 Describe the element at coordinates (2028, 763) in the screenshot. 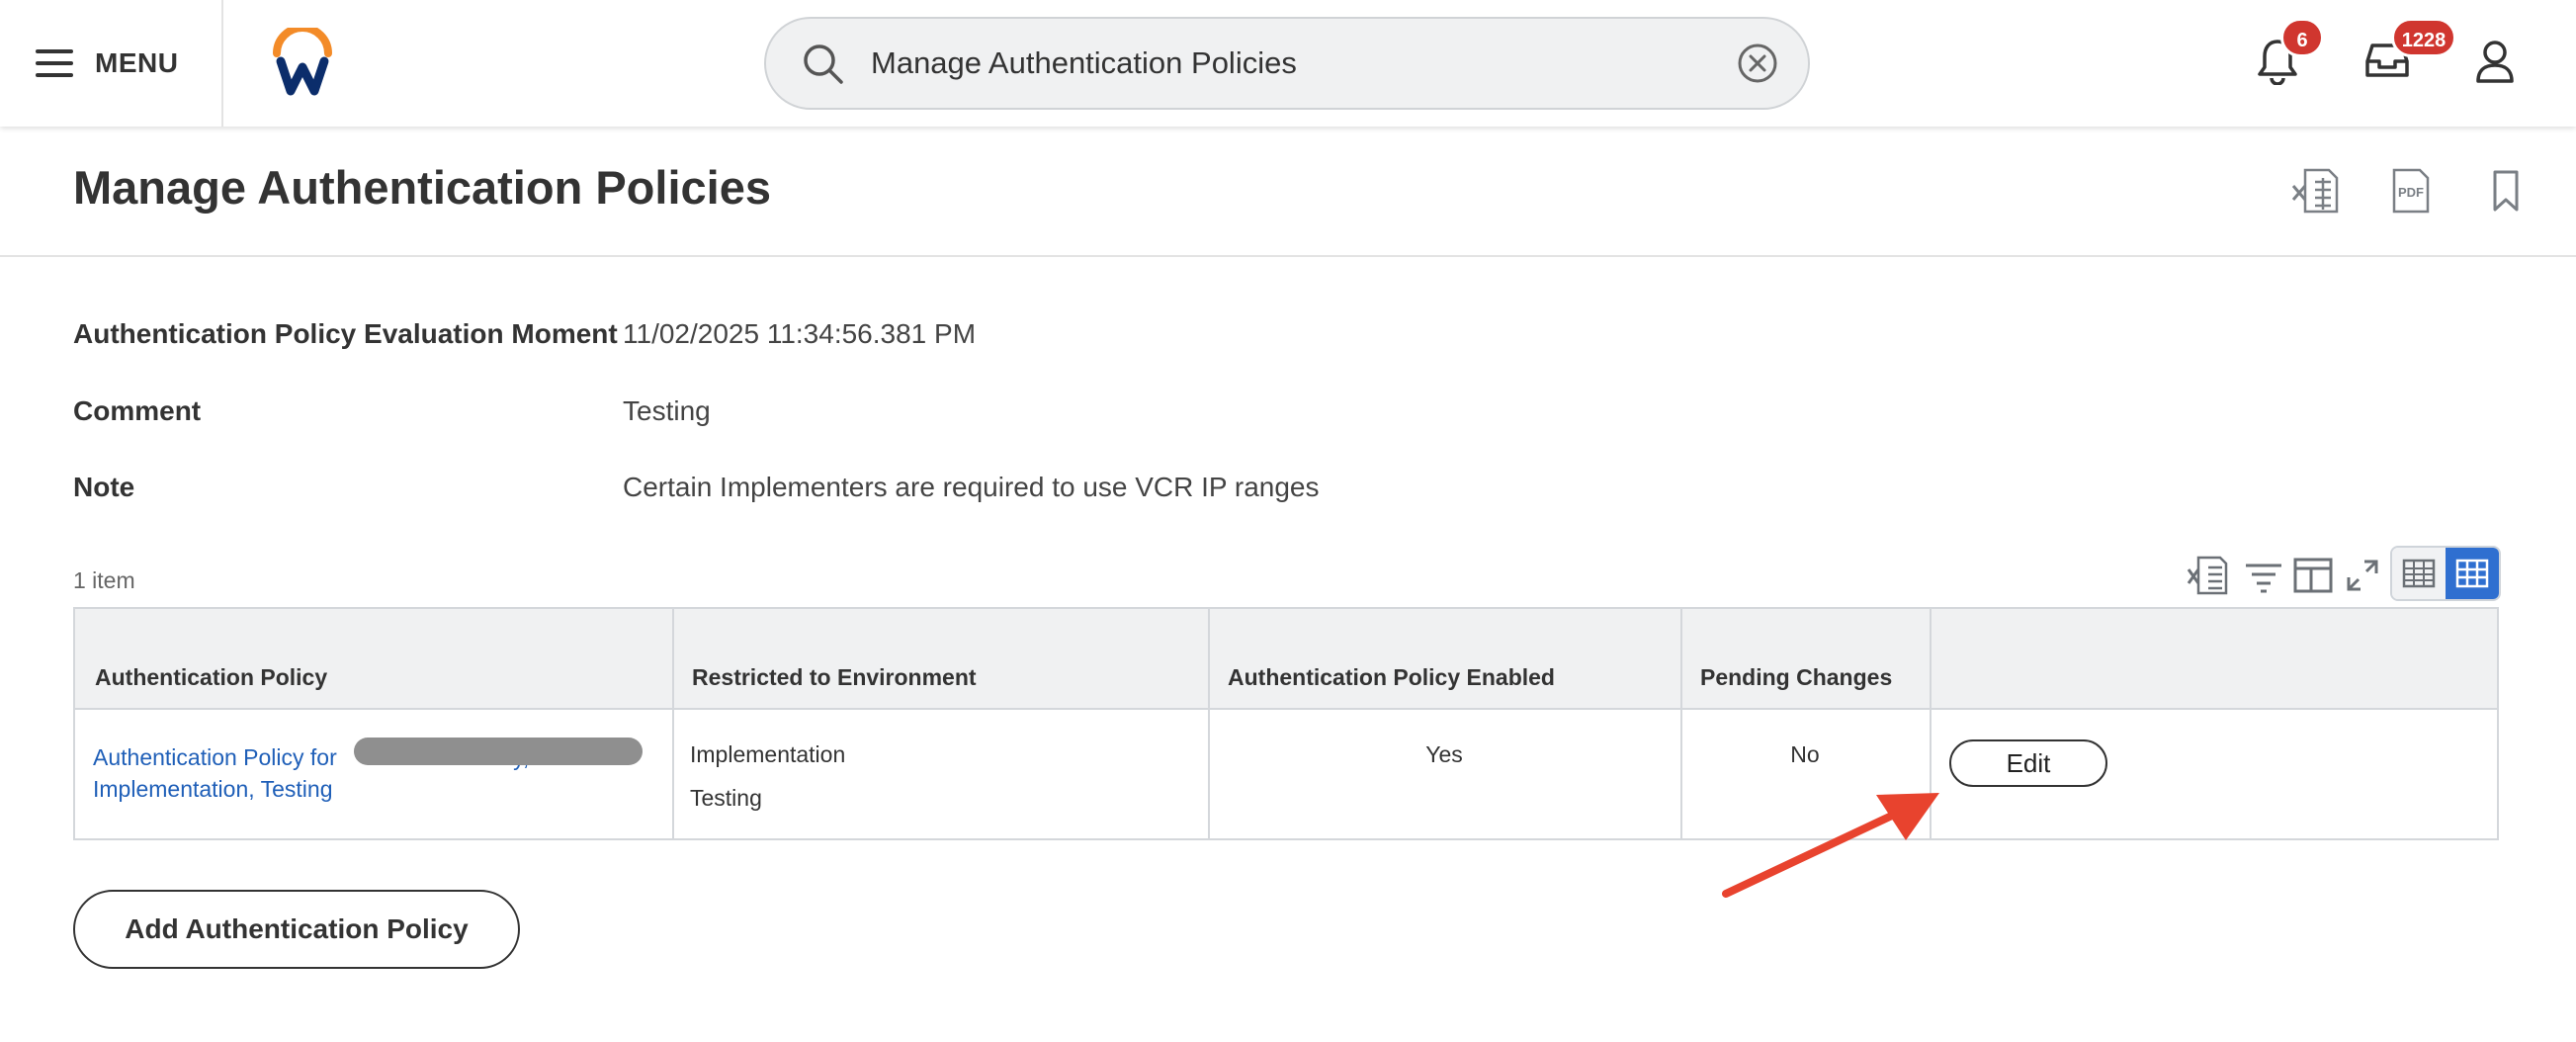

I see `edit-button: Edit` at that location.